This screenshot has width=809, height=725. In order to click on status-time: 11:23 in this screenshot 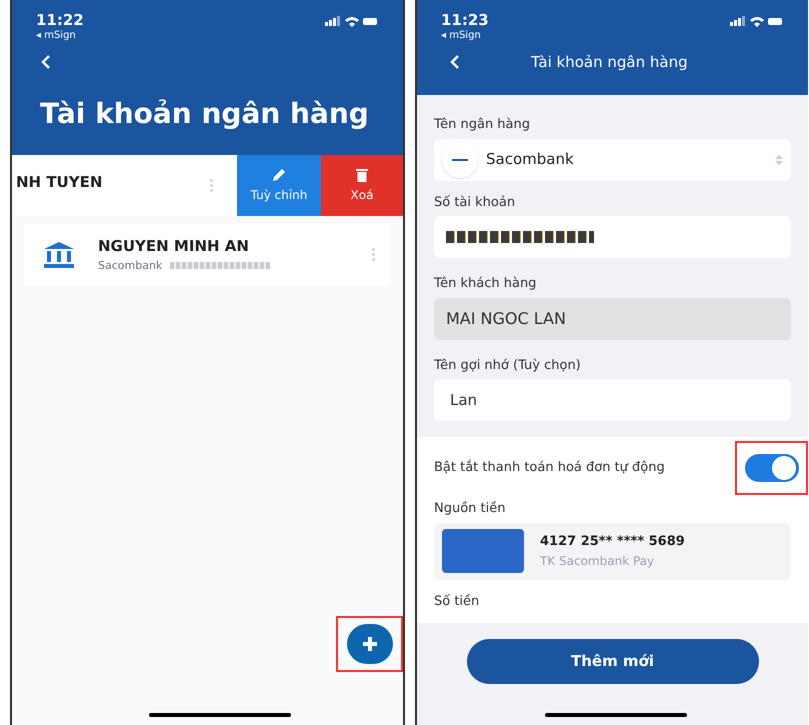, I will do `click(465, 20)`.